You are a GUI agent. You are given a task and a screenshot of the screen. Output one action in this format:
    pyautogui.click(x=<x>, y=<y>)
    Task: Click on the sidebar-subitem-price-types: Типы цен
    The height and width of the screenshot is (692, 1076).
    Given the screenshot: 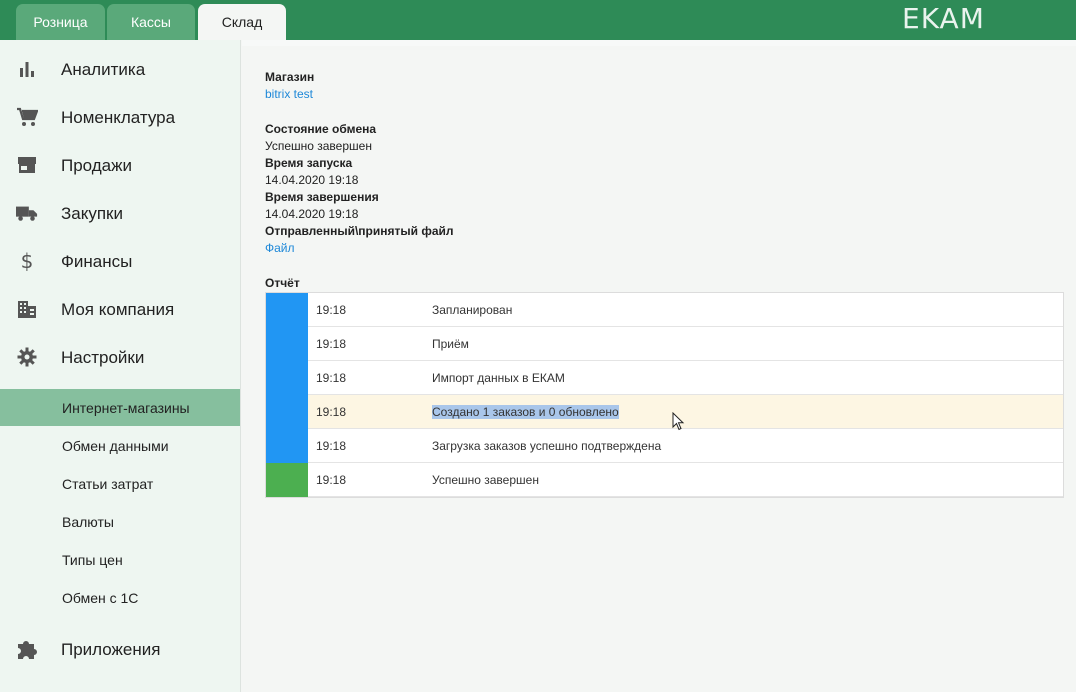 What is the action you would take?
    pyautogui.click(x=120, y=559)
    